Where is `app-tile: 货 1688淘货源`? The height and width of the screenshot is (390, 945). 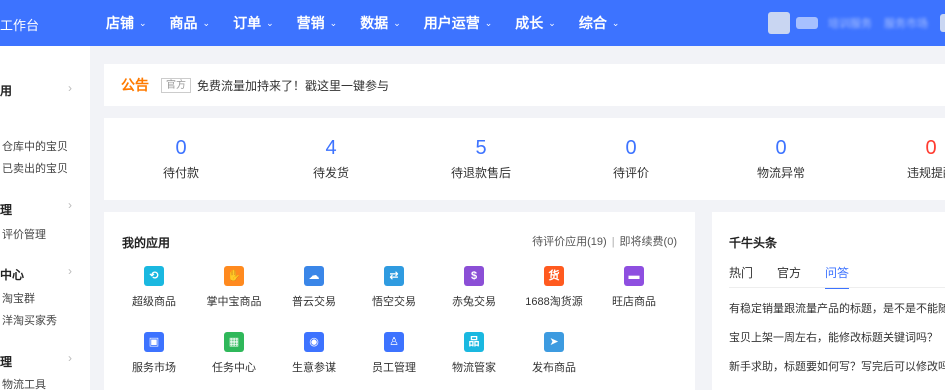 app-tile: 货 1688淘货源 is located at coordinates (554, 287).